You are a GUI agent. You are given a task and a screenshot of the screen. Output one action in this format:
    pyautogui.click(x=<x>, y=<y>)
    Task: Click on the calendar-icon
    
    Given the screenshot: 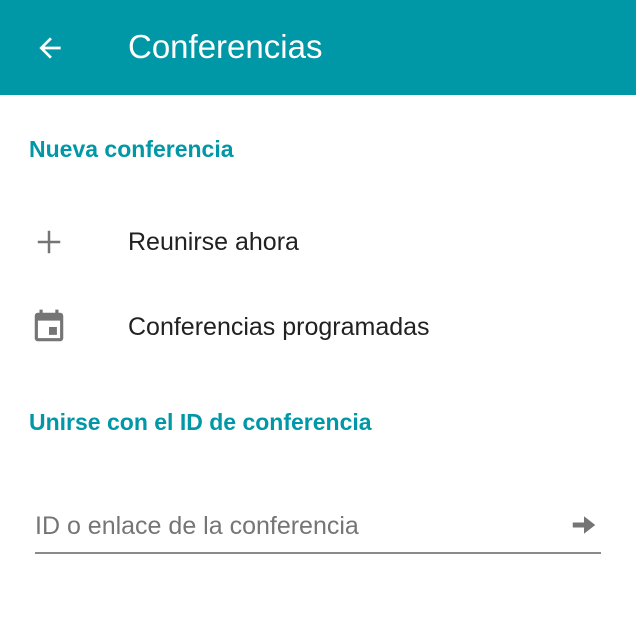 What is the action you would take?
    pyautogui.click(x=49, y=327)
    